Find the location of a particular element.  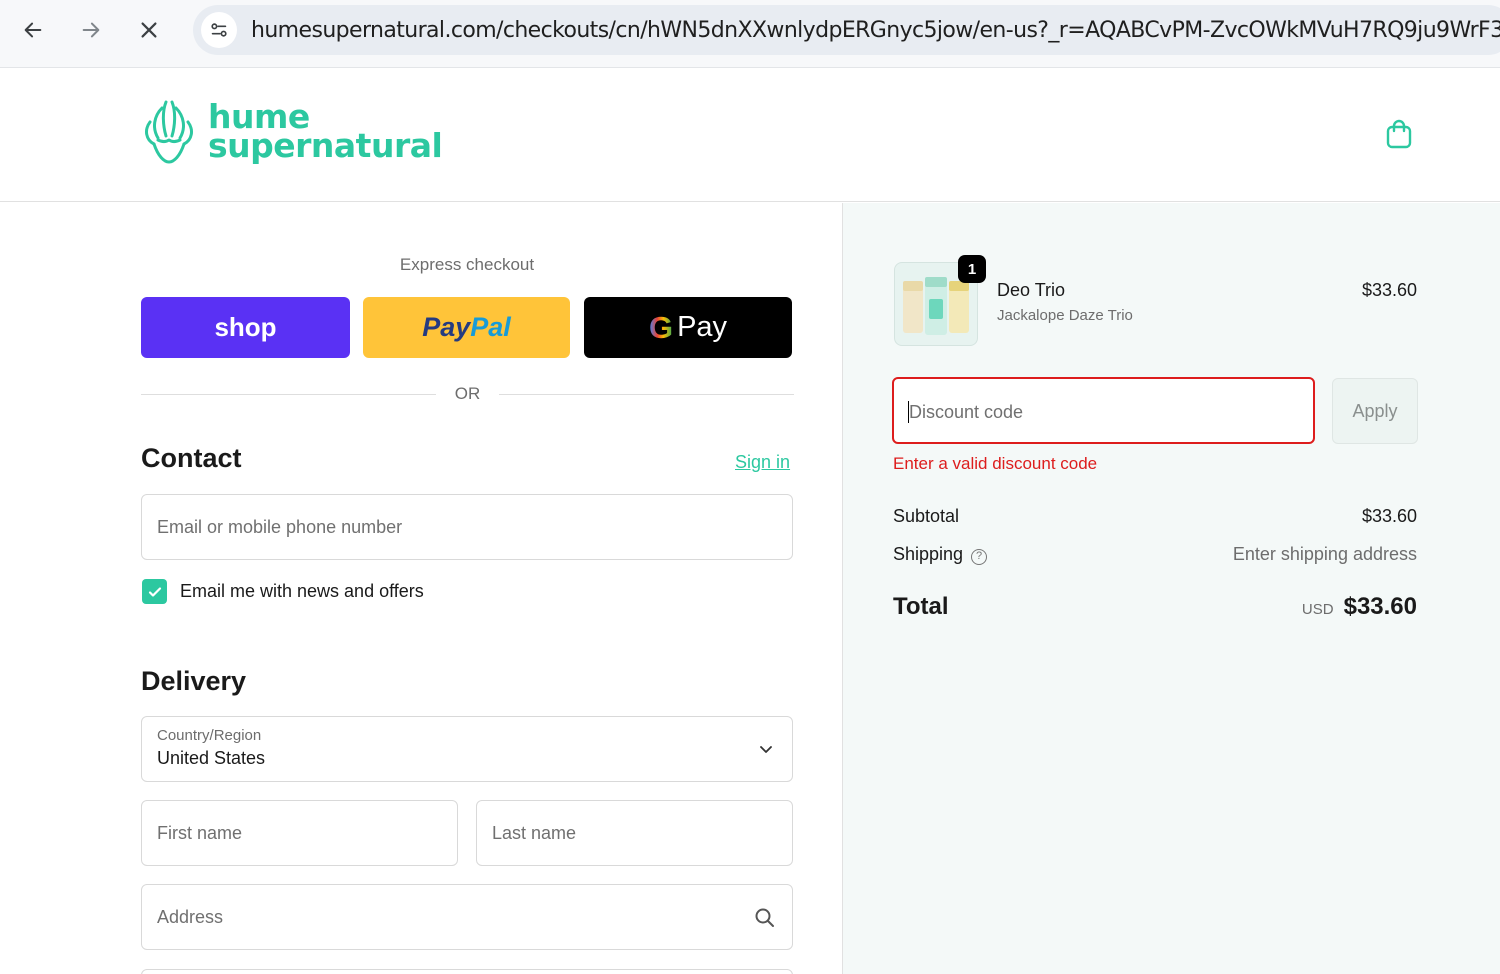

quantity-badge: 1 is located at coordinates (972, 269).